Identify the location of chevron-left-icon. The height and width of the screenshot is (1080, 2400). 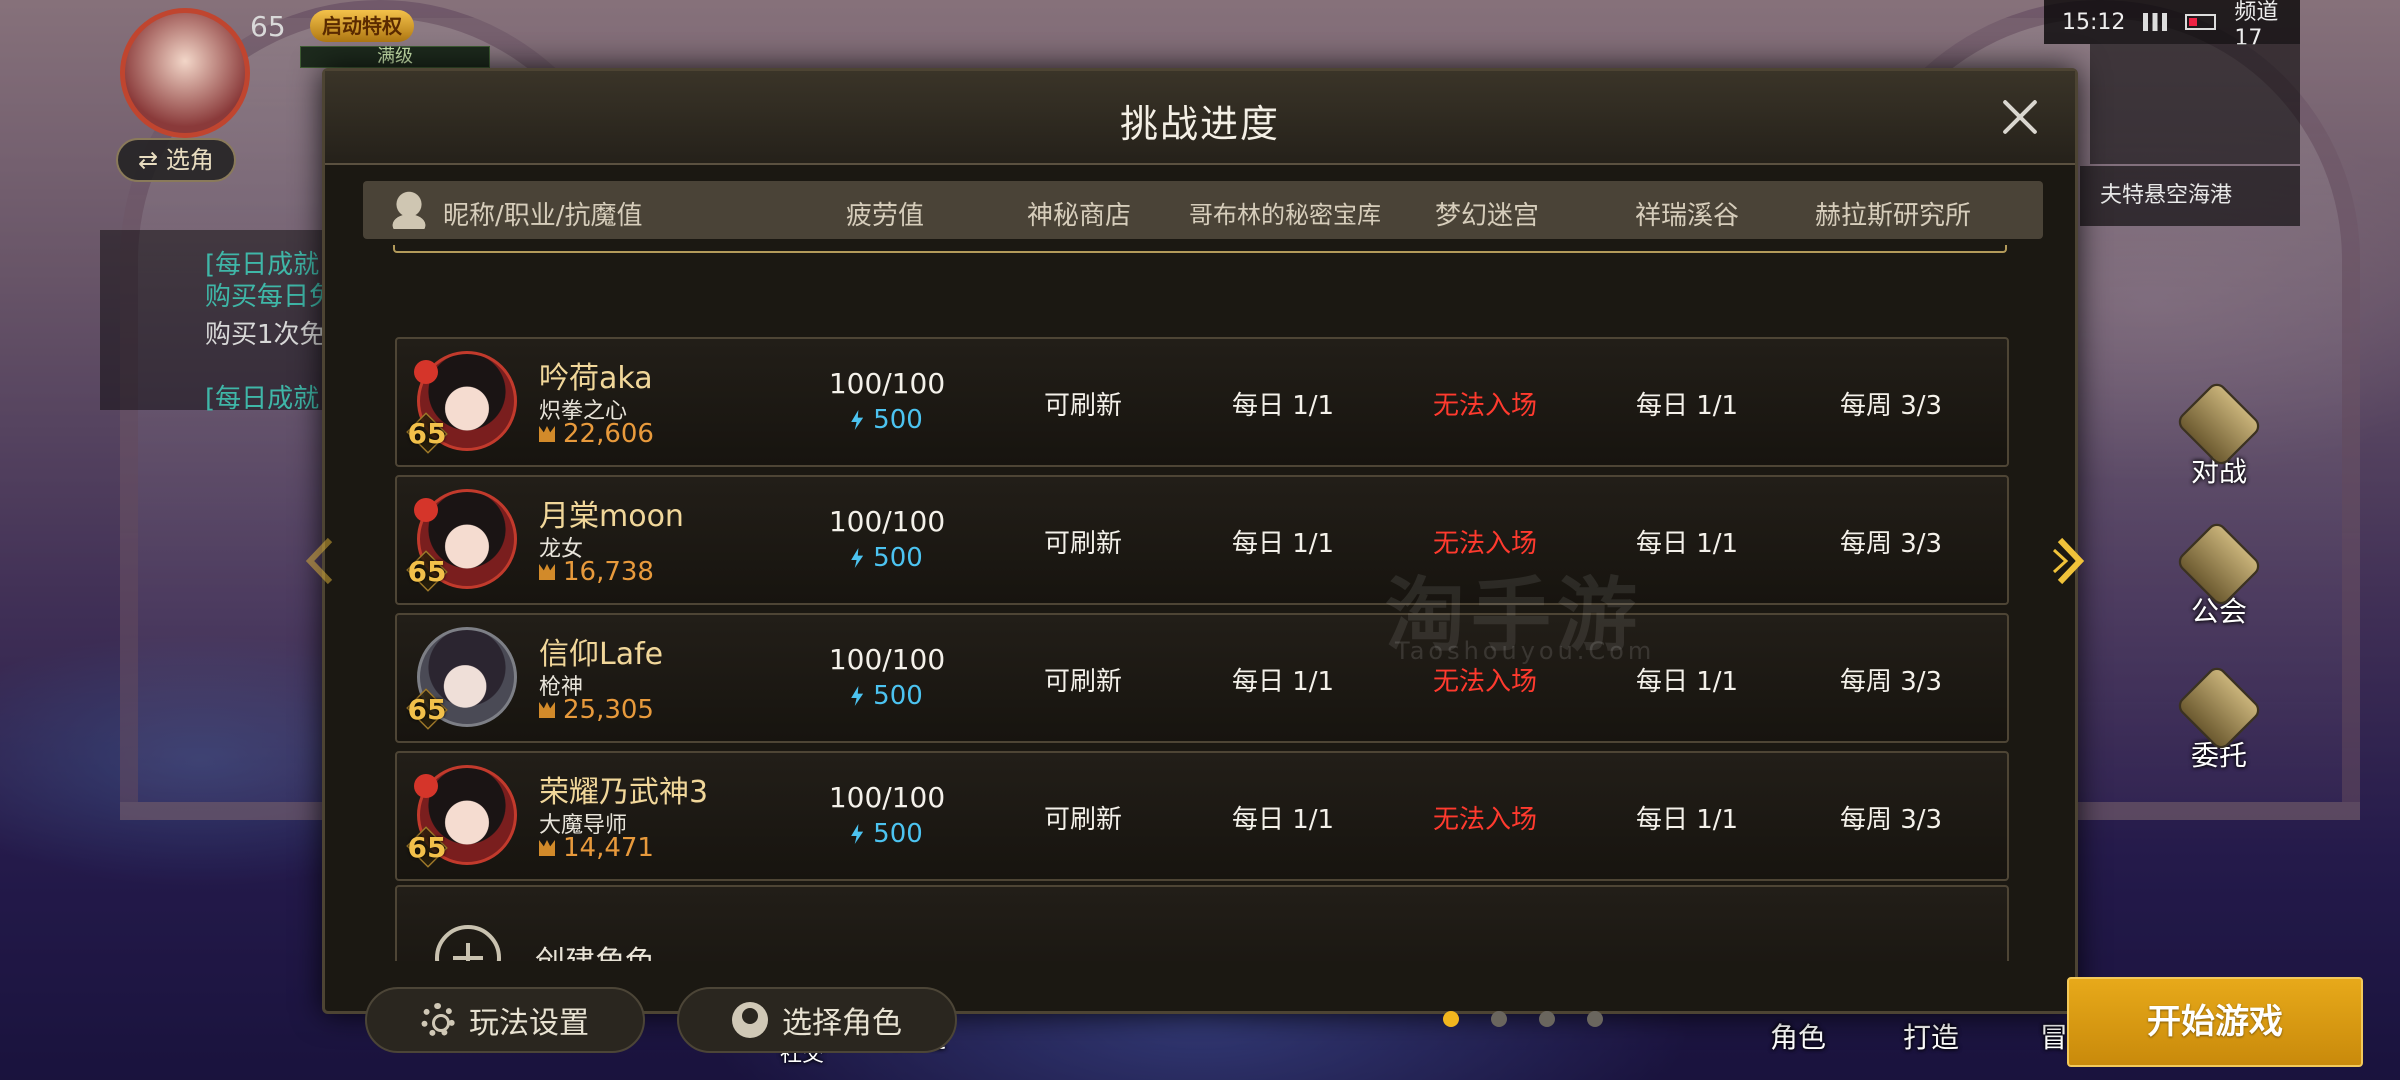
(320, 561).